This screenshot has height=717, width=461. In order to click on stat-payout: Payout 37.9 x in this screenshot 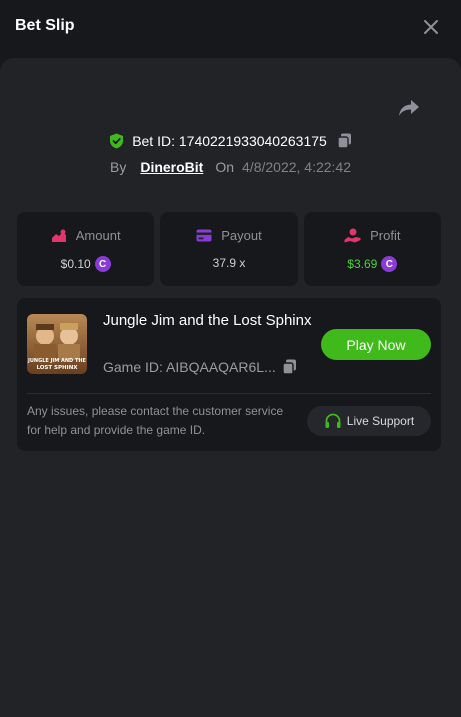, I will do `click(229, 249)`.